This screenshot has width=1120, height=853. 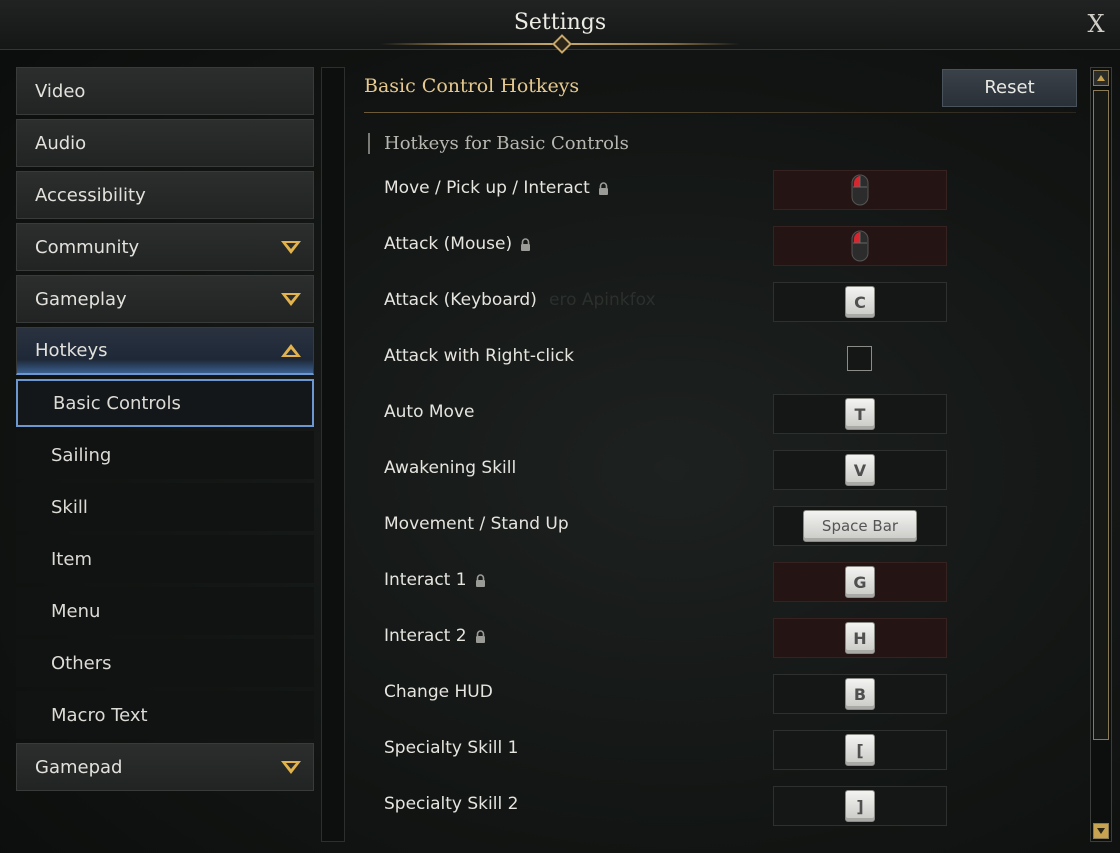 I want to click on sidebar-item-label: Video, so click(x=60, y=91).